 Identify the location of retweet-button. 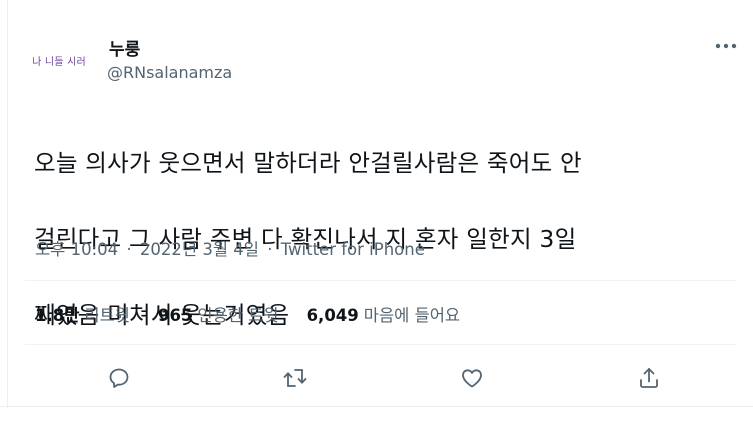
(295, 378).